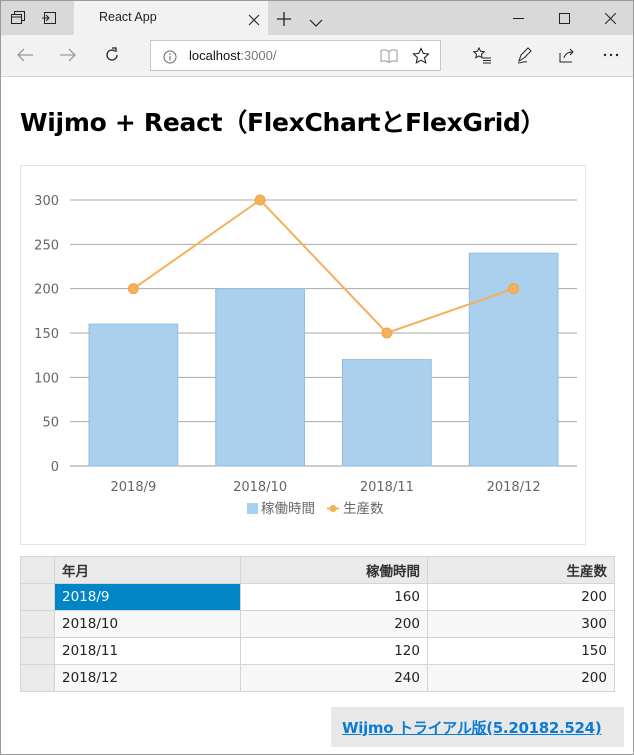  Describe the element at coordinates (567, 55) in the screenshot. I see `share-icon` at that location.